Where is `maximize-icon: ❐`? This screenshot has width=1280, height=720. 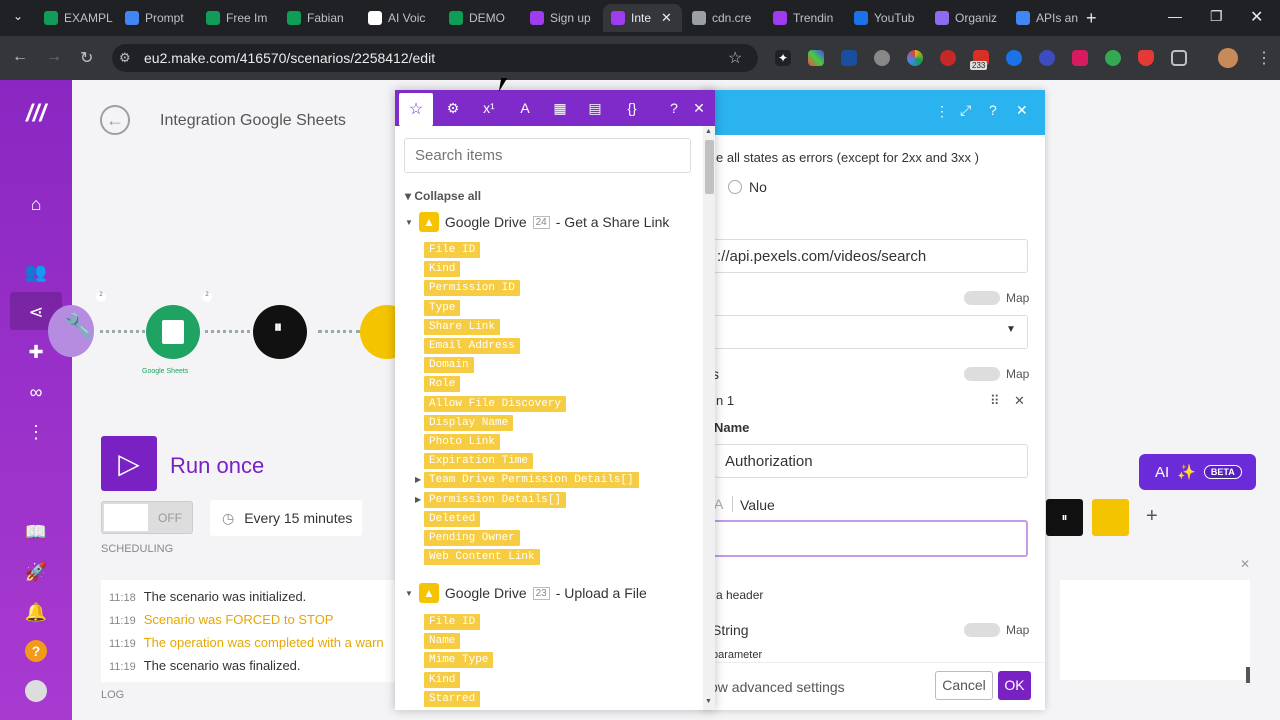 maximize-icon: ❐ is located at coordinates (1216, 16).